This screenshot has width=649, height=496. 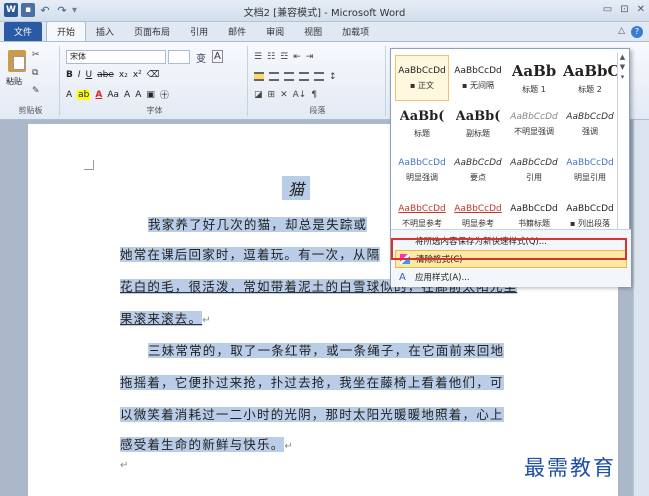 I want to click on doc-line-5: 三妹常常的，取了一条红带，或一条绳子，在它面前来回地, so click(x=326, y=349).